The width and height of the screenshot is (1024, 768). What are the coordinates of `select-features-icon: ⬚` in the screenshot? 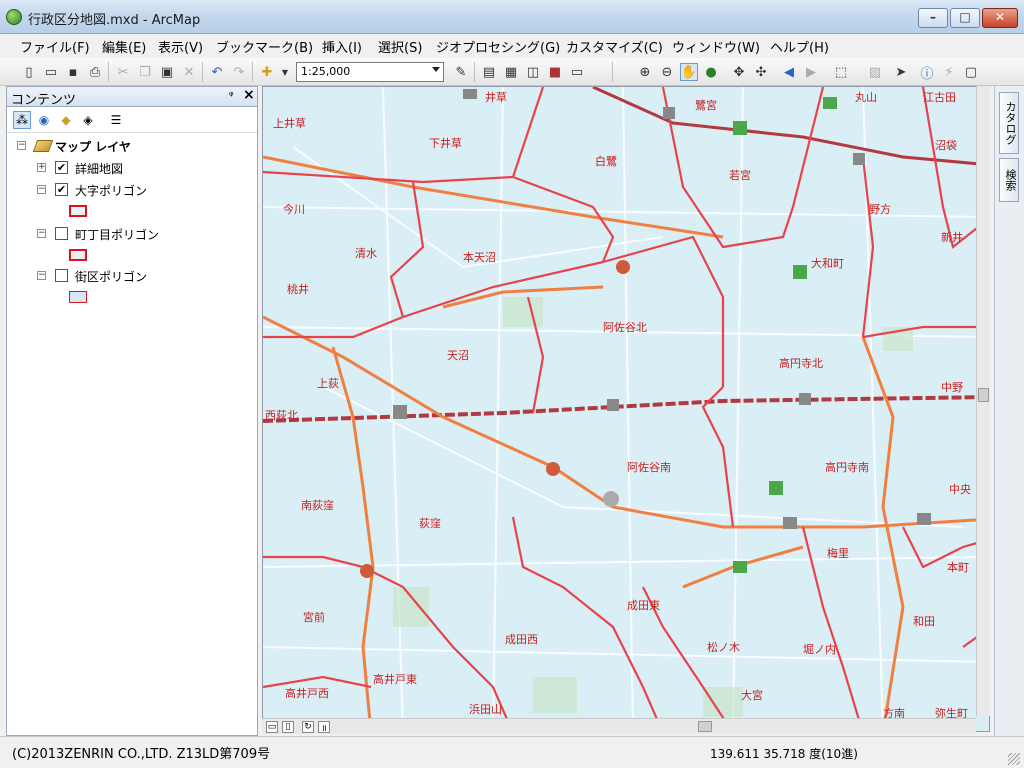 It's located at (841, 72).